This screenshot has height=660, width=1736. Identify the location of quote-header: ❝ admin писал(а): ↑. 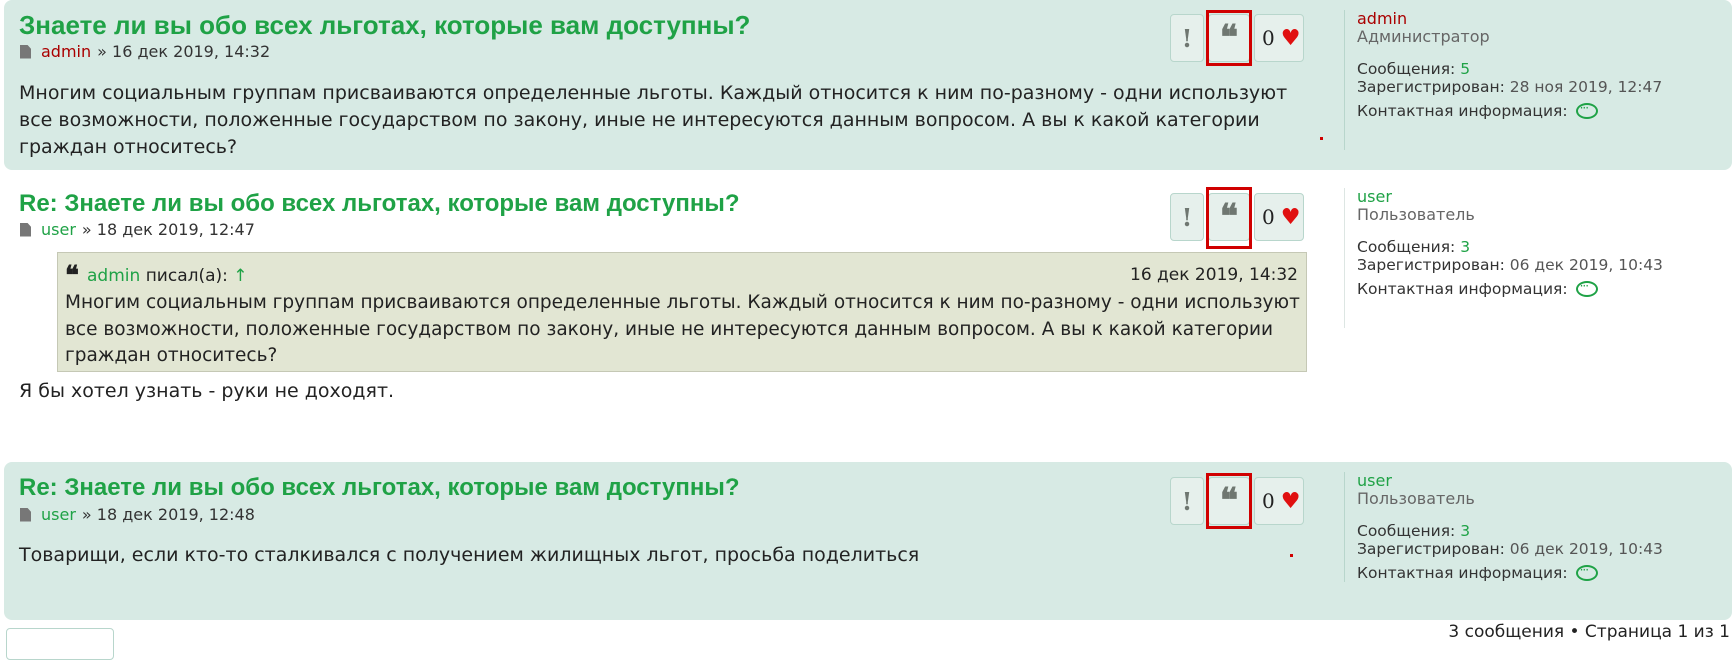
(156, 276).